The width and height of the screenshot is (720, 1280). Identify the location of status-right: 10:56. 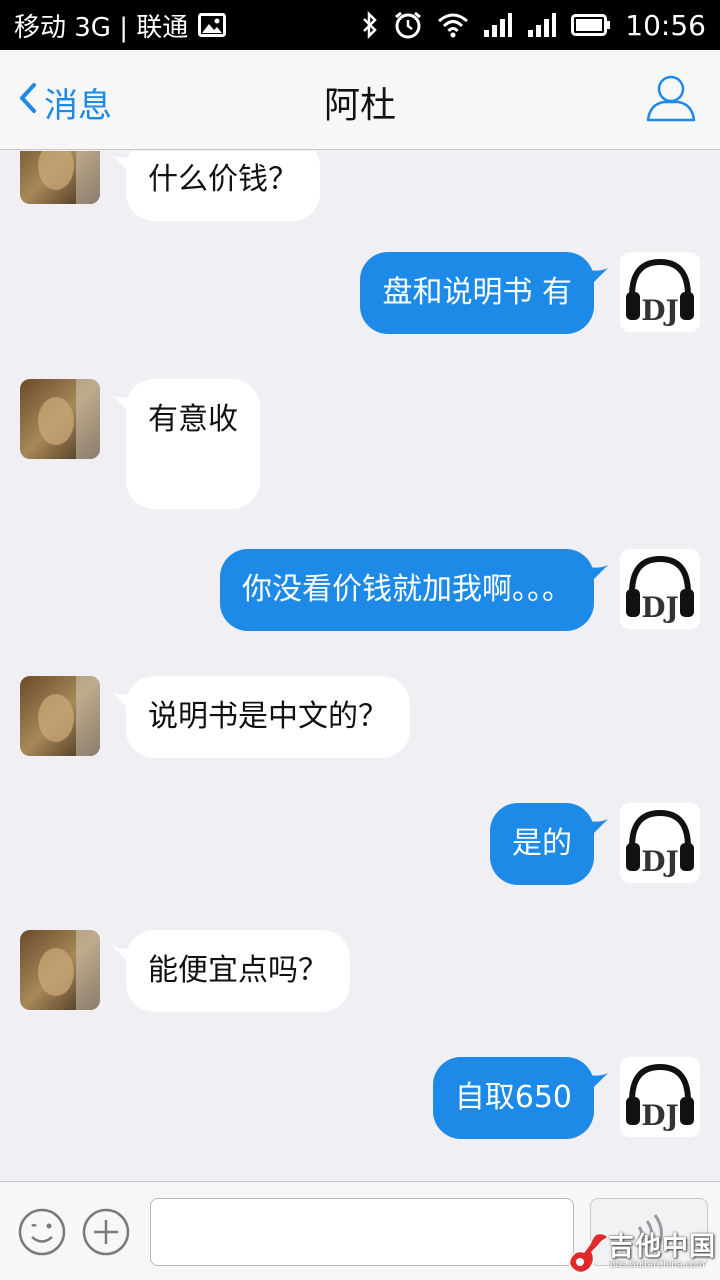
(533, 25).